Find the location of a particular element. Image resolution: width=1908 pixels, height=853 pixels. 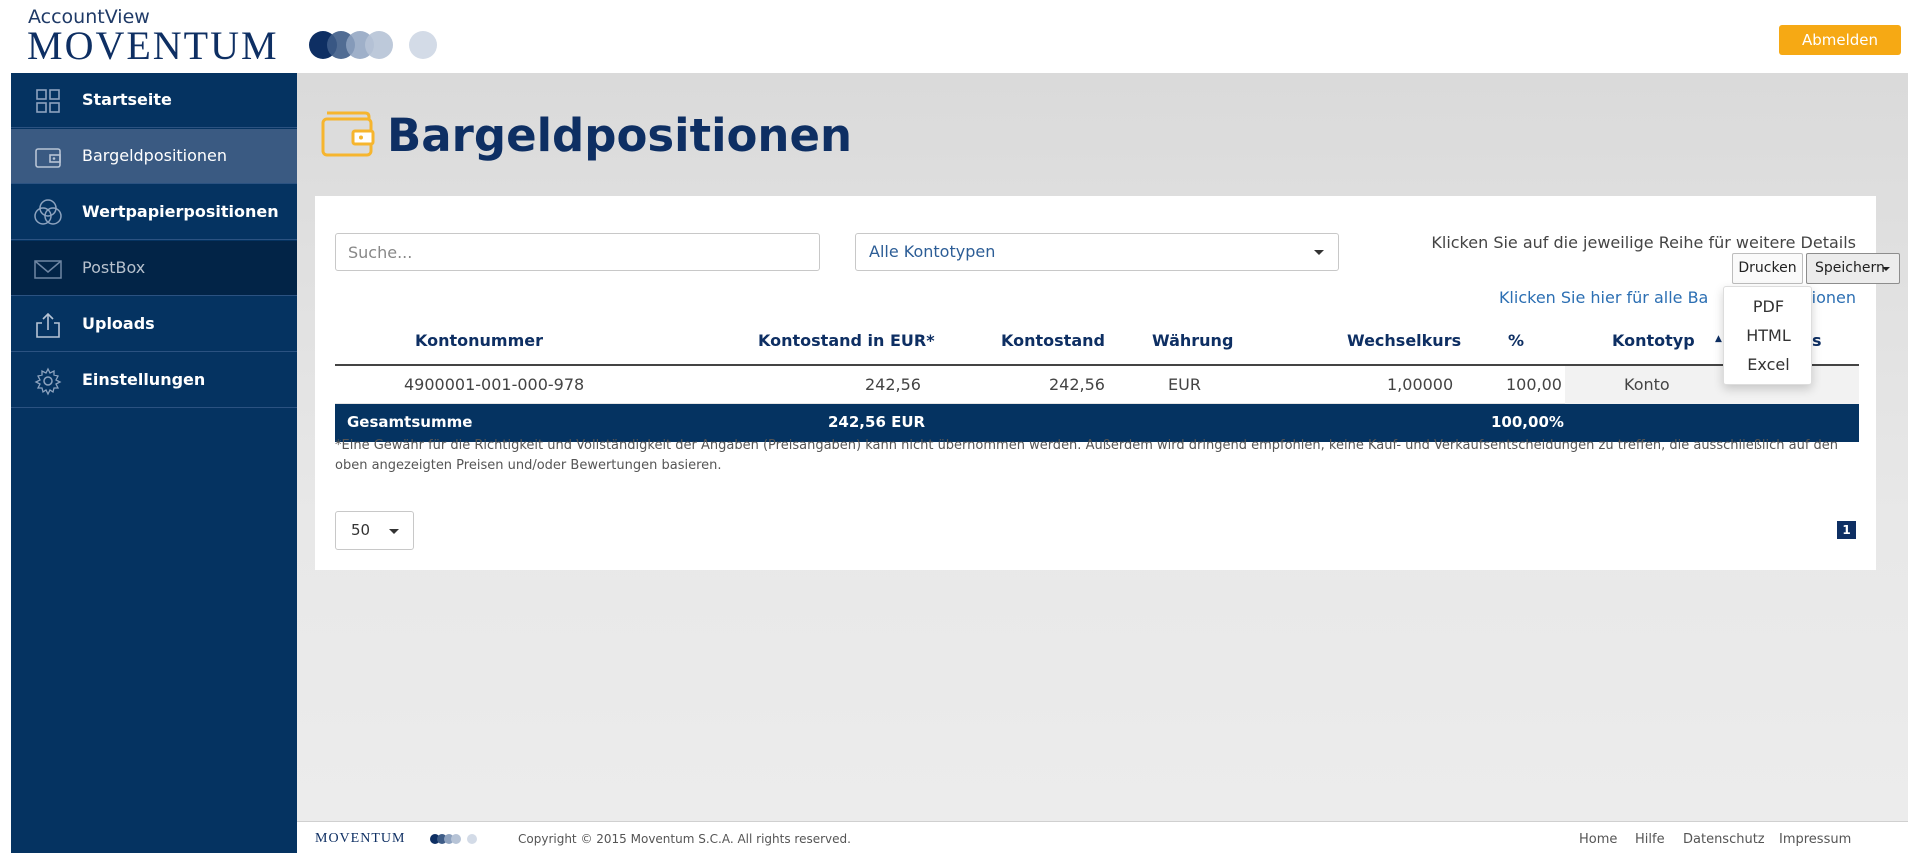

page-size-value: 50 is located at coordinates (361, 530).